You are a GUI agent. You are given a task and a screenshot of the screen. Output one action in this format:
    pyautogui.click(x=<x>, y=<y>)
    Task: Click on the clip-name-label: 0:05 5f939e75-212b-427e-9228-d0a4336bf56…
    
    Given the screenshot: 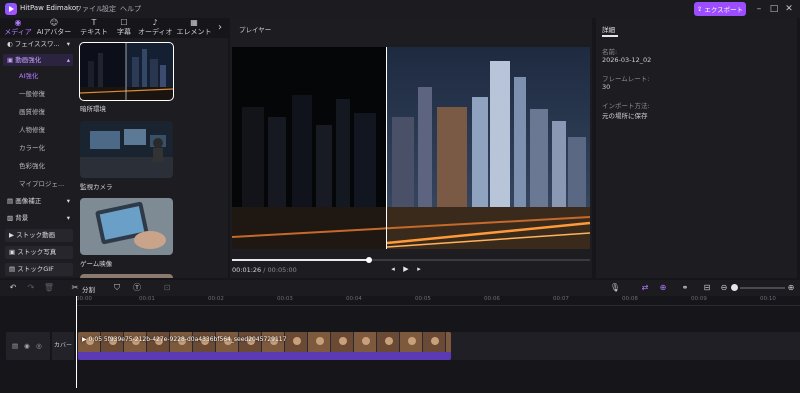 What is the action you would take?
    pyautogui.click(x=187, y=339)
    